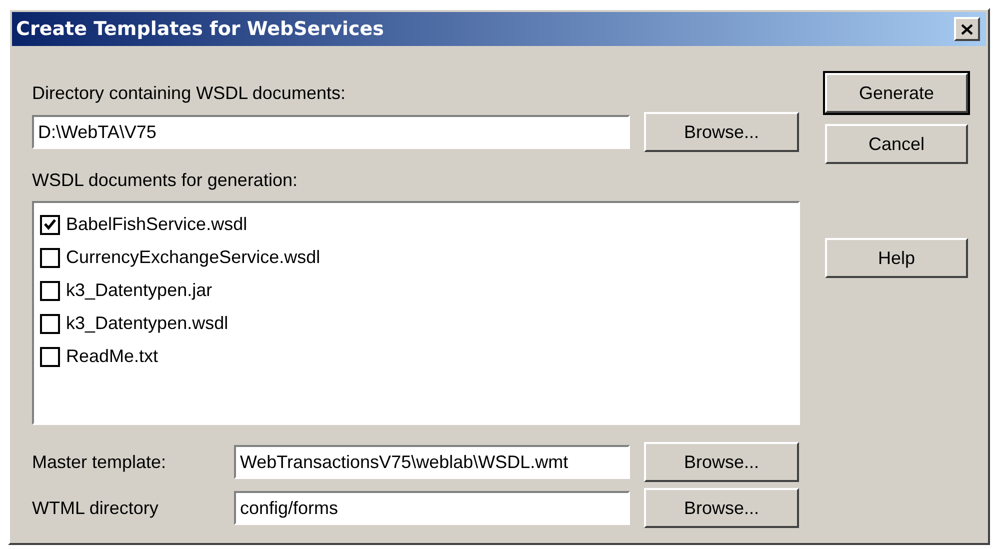 The width and height of the screenshot is (998, 549). What do you see at coordinates (134, 323) in the screenshot?
I see `list-item: k3_Datentypen.wsdl` at bounding box center [134, 323].